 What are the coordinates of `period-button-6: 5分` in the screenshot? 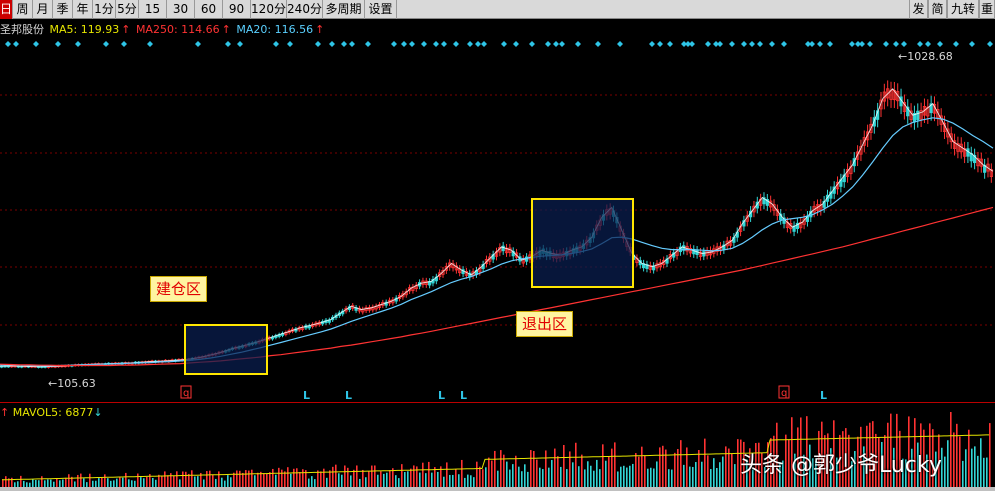 It's located at (127, 9).